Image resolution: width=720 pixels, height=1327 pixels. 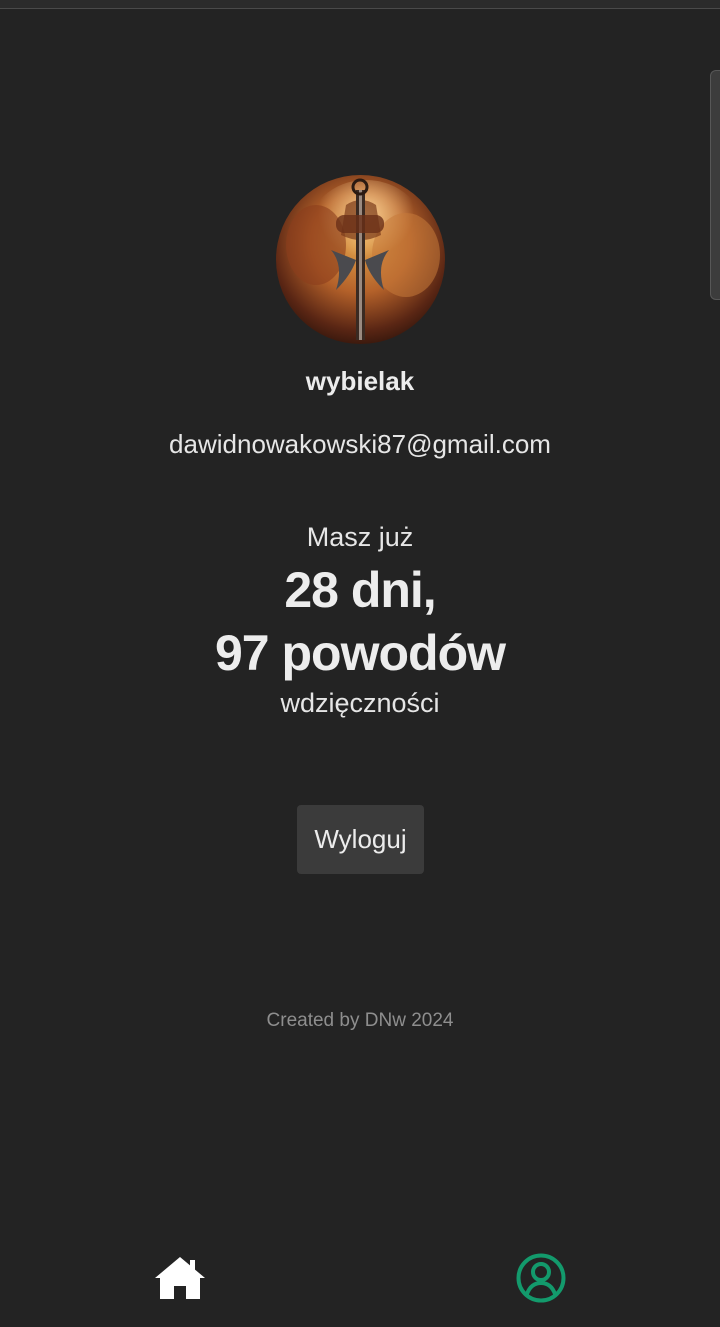 I want to click on stats-intro: Masz już, so click(x=360, y=537).